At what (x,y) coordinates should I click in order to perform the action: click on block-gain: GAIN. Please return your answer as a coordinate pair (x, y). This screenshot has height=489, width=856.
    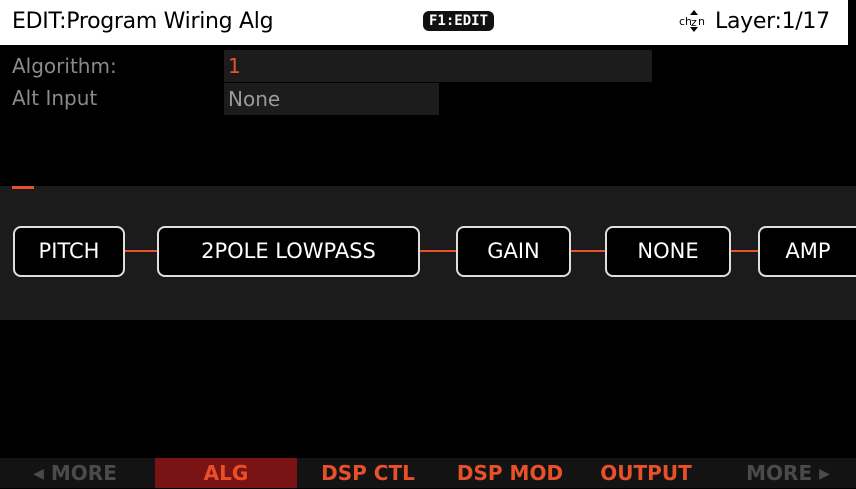
    Looking at the image, I should click on (513, 251).